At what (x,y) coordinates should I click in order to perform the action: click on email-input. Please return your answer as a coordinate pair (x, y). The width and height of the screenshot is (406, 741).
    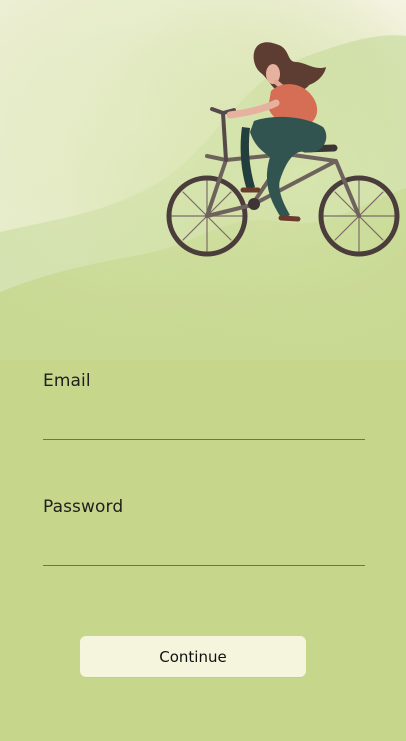
    Looking at the image, I should click on (204, 422).